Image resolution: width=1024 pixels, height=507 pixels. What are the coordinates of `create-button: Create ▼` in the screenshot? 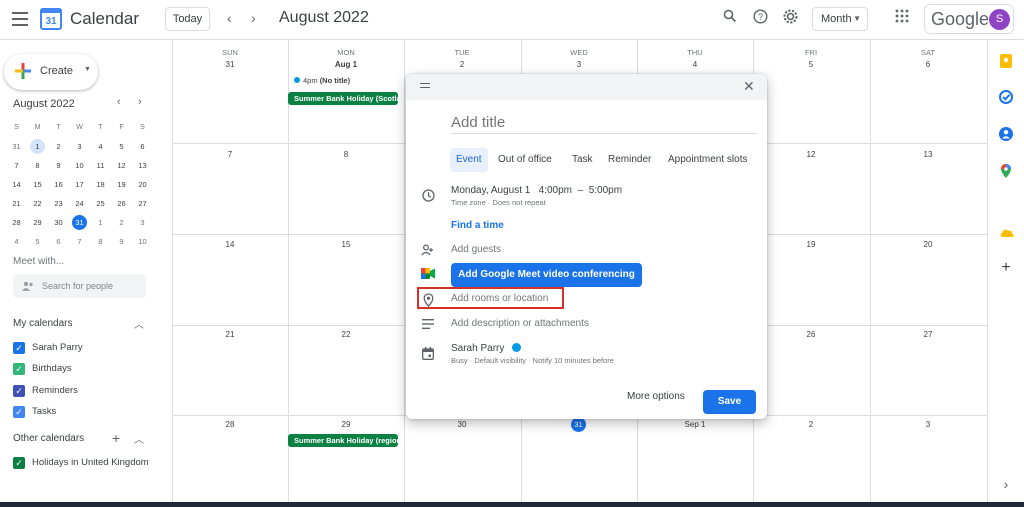 It's located at (51, 72).